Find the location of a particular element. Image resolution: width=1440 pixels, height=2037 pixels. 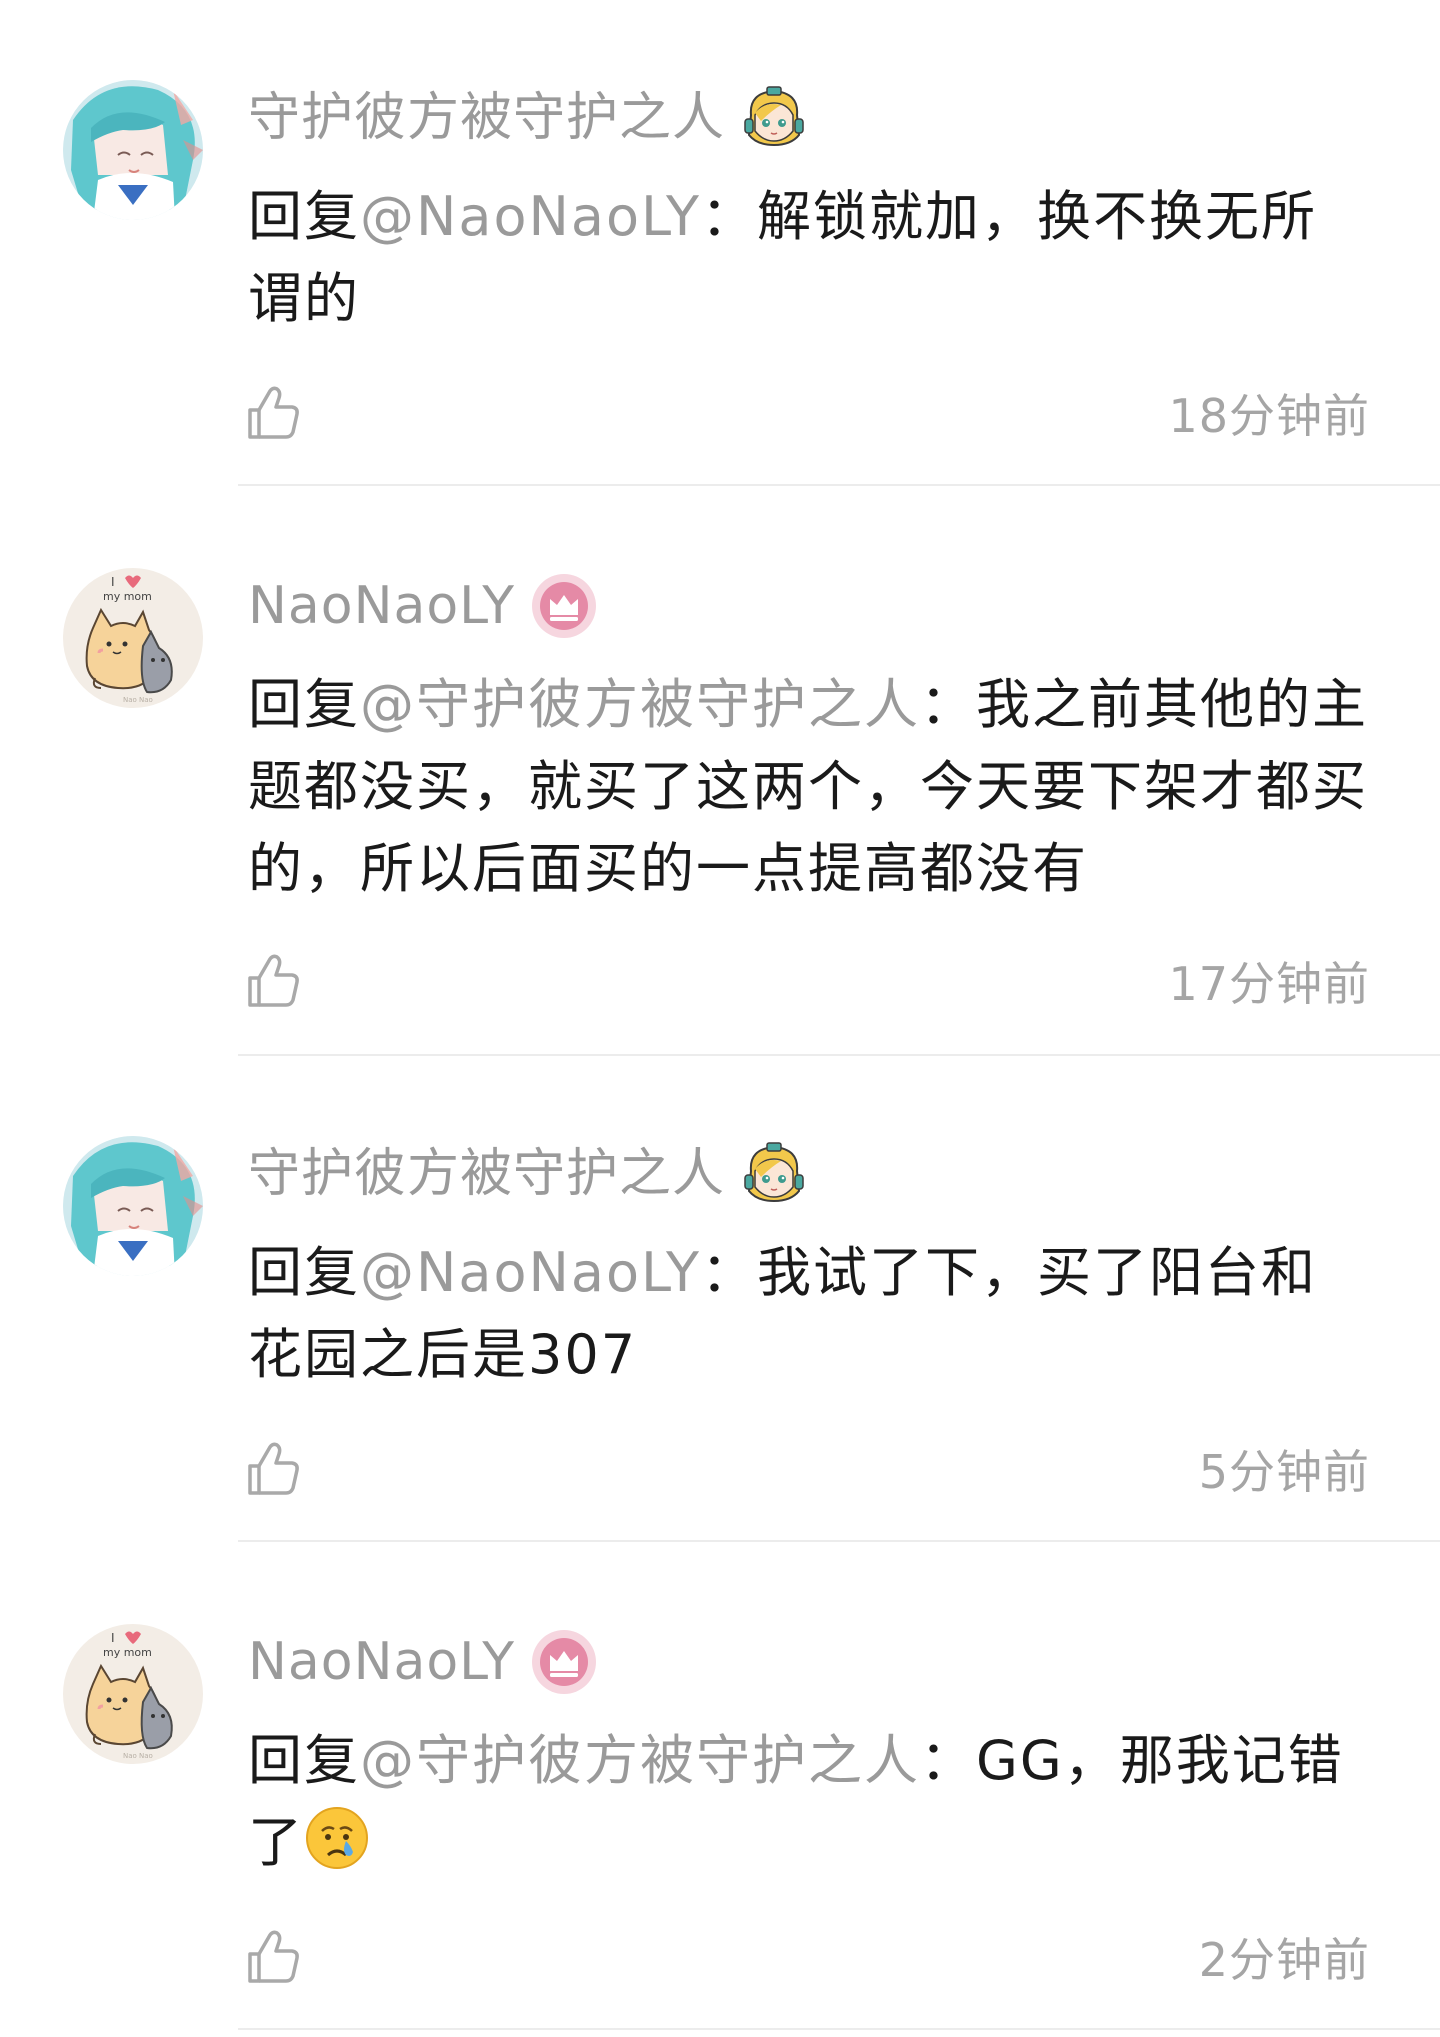

comment-time: 5分钟前 is located at coordinates (1284, 1472).